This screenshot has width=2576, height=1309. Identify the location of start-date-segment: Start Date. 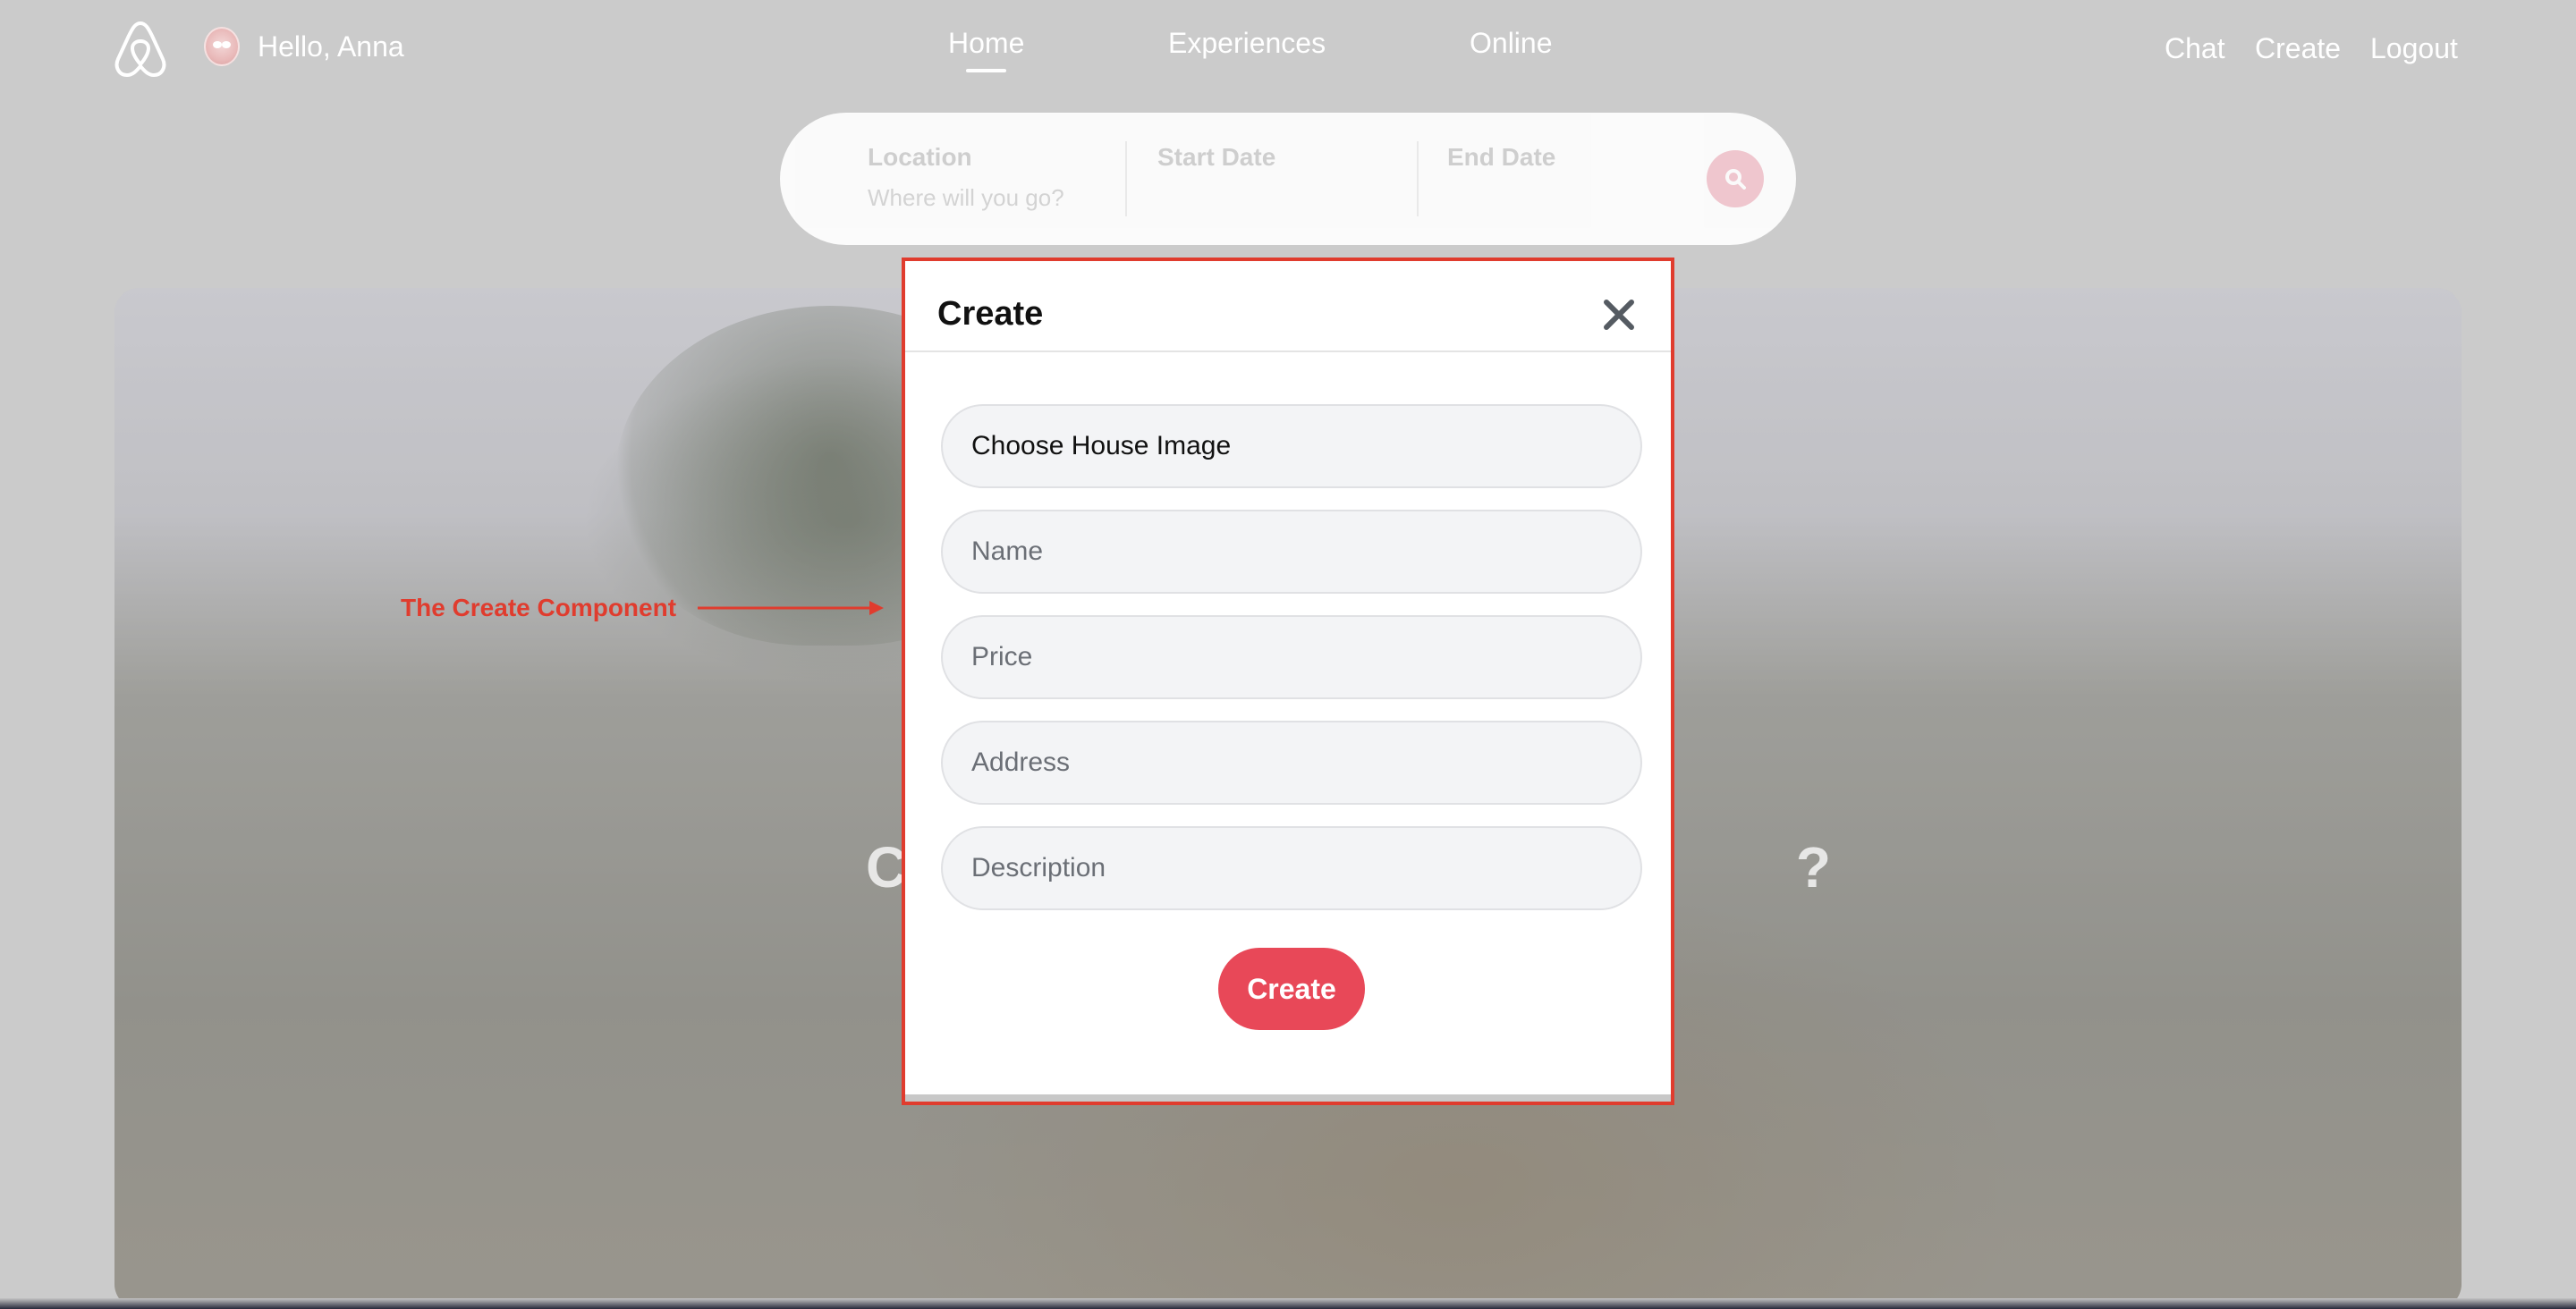
(1216, 157).